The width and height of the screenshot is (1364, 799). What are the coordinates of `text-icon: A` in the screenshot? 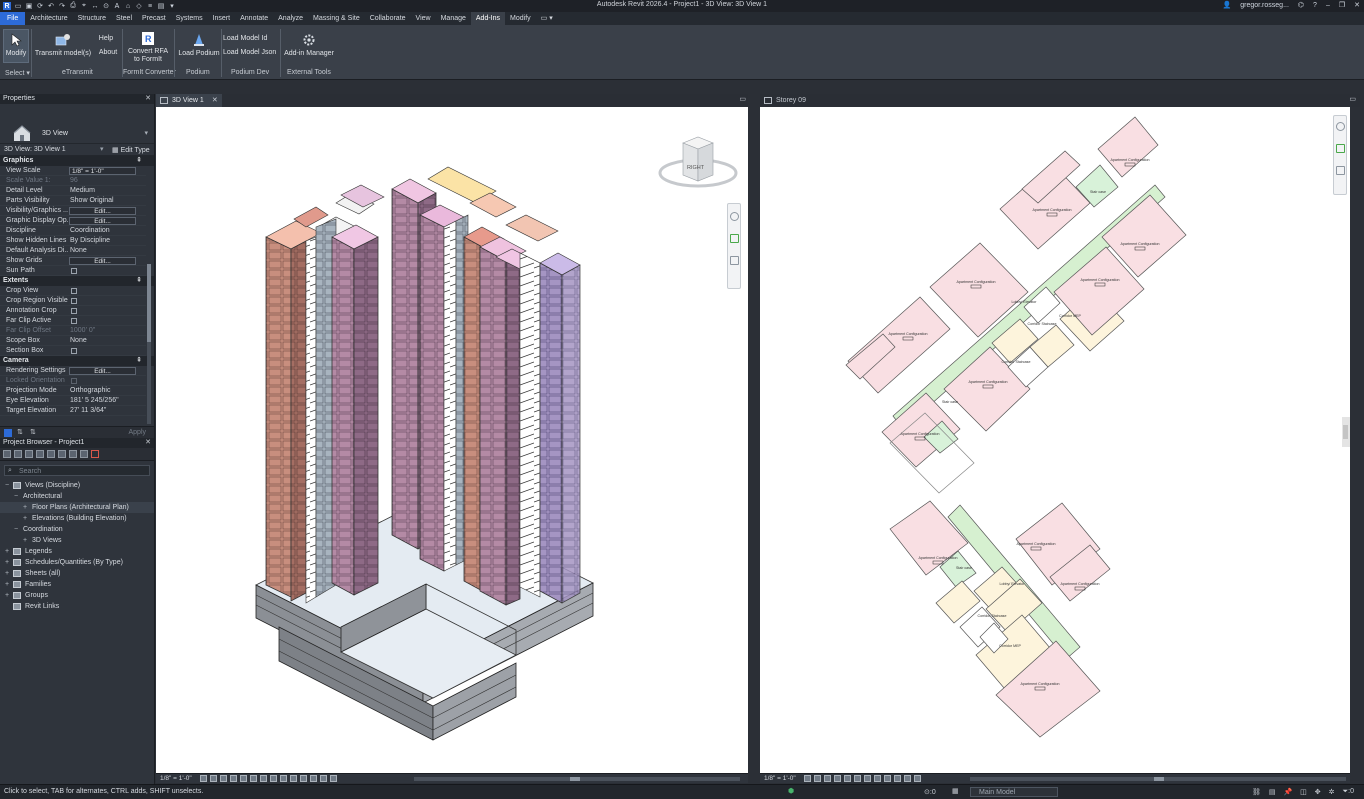 It's located at (117, 6).